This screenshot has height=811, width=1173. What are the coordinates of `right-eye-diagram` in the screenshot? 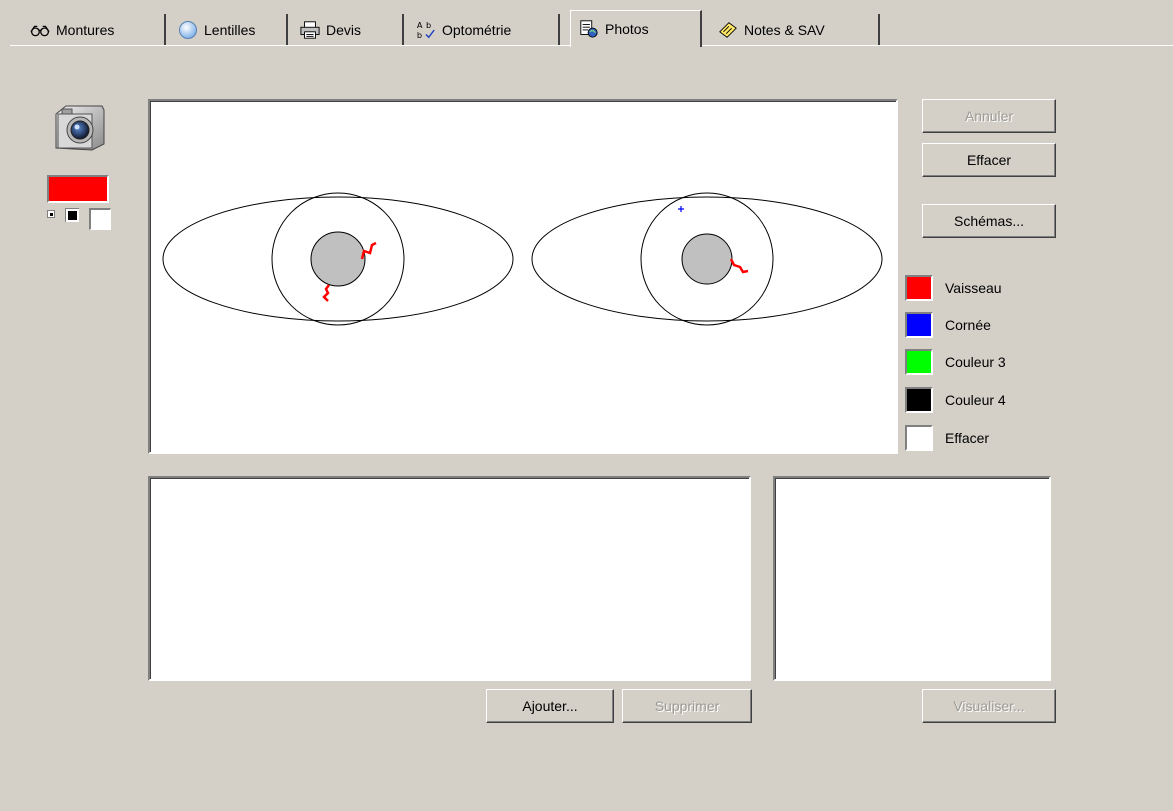 It's located at (707, 259).